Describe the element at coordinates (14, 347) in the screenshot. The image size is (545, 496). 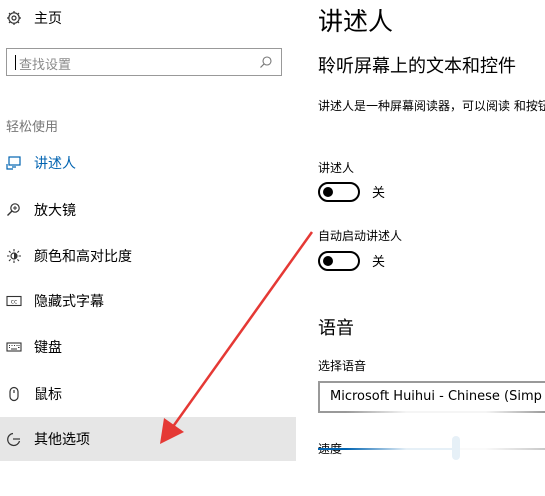
I see `keyboard-icon` at that location.